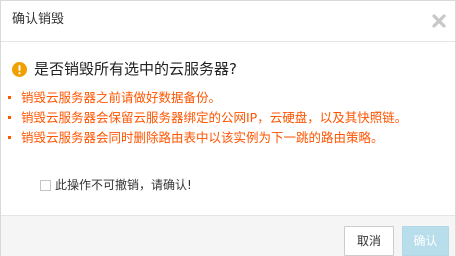  I want to click on warning-item: 销毁云服务器之前请做好数据备份。, so click(227, 97).